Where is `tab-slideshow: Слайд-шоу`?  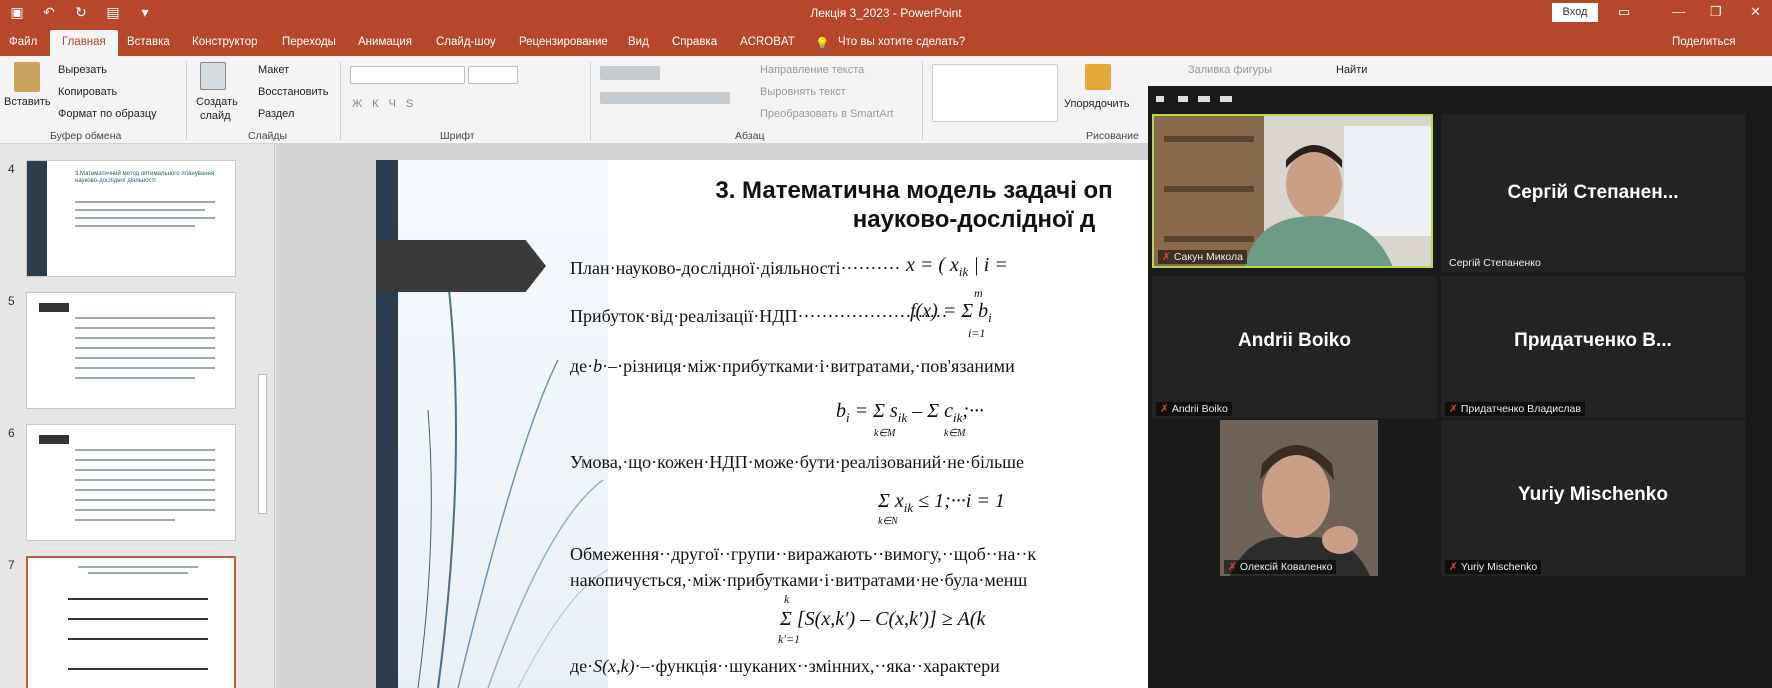 tab-slideshow: Слайд-шоу is located at coordinates (466, 42).